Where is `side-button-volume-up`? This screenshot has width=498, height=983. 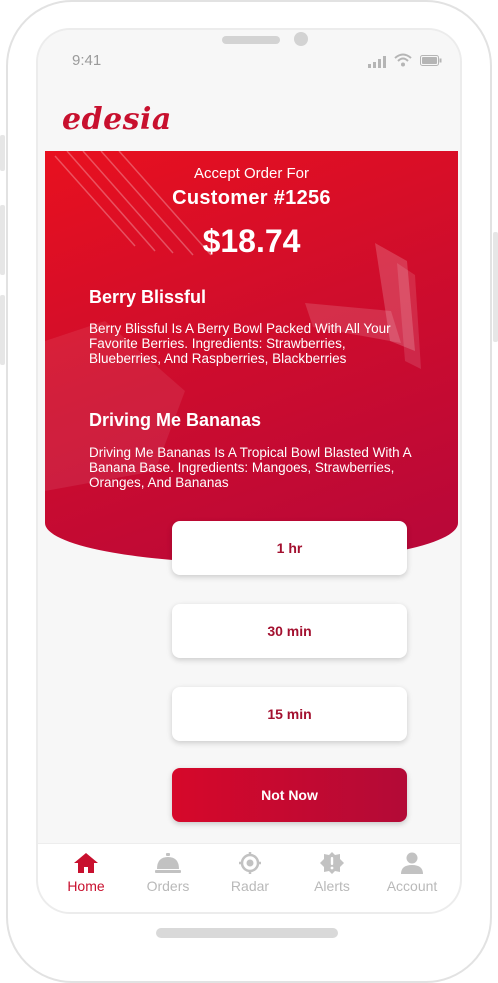 side-button-volume-up is located at coordinates (2, 240).